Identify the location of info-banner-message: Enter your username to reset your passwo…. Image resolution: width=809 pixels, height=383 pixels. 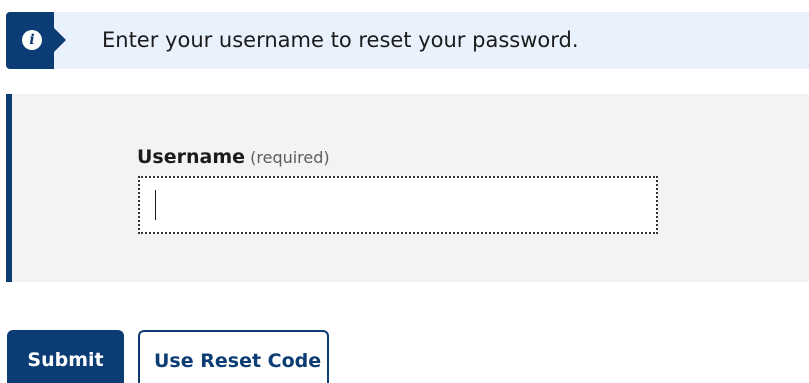
(340, 40).